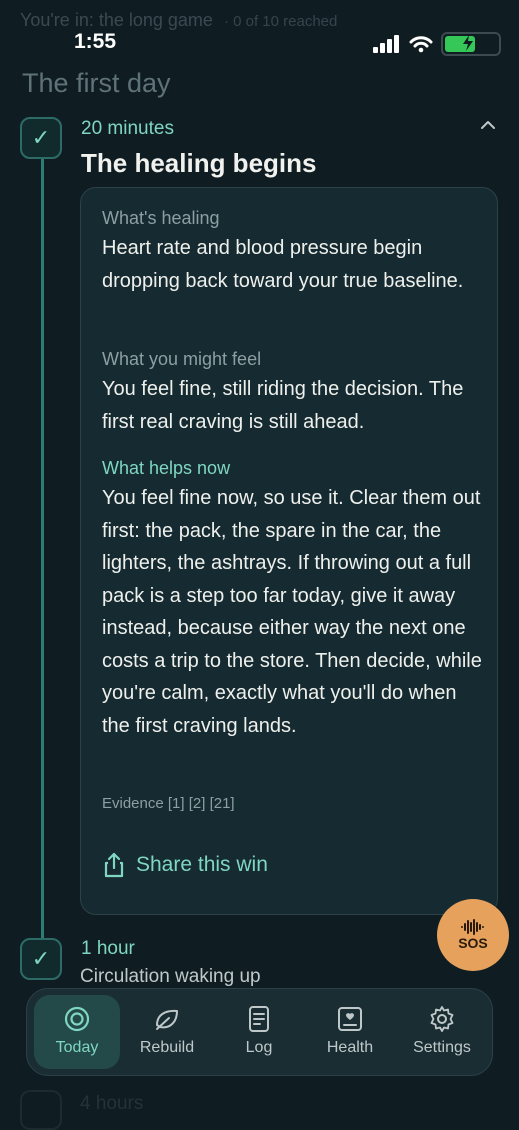 This screenshot has height=1130, width=519. Describe the element at coordinates (167, 1047) in the screenshot. I see `tab-label: Rebuild` at that location.